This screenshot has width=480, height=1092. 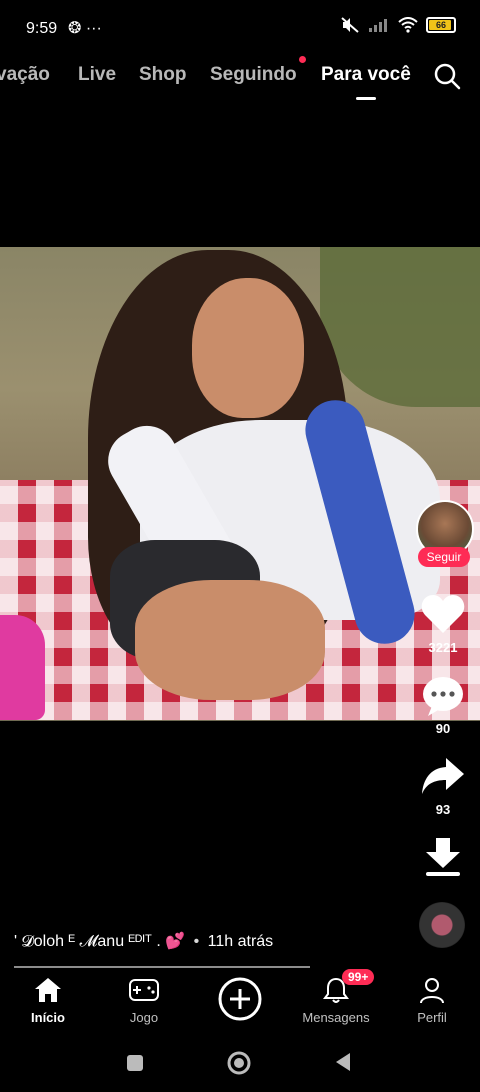 What do you see at coordinates (443, 809) in the screenshot?
I see `share-count: 93` at bounding box center [443, 809].